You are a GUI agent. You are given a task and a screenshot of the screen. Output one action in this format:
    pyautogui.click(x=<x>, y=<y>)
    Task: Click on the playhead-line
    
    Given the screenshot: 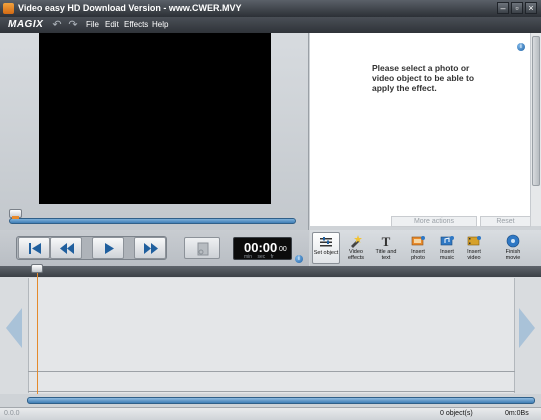 What is the action you would take?
    pyautogui.click(x=37, y=333)
    